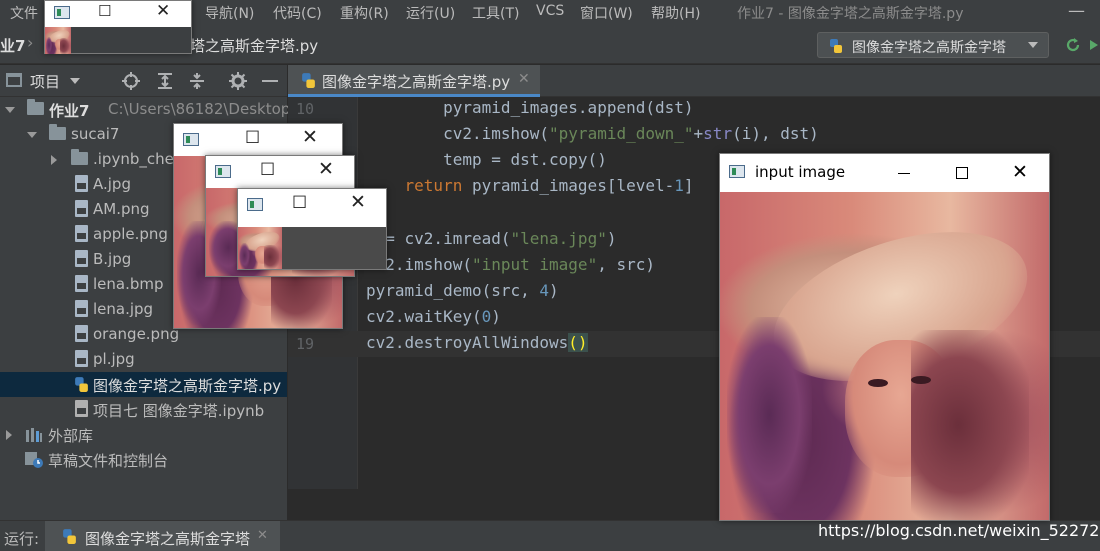 The image size is (1100, 551). What do you see at coordinates (254, 45) in the screenshot?
I see `breadcrumb-file: 塔之高斯金字塔.py` at bounding box center [254, 45].